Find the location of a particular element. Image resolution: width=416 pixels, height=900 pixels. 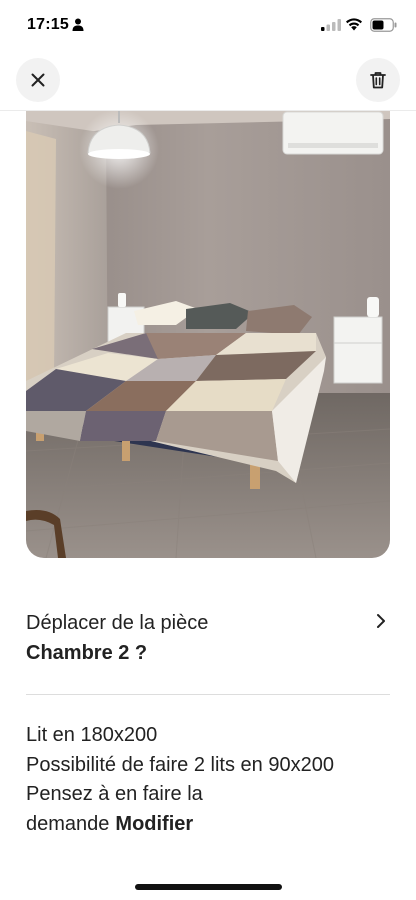

wifi-icon is located at coordinates (354, 24).